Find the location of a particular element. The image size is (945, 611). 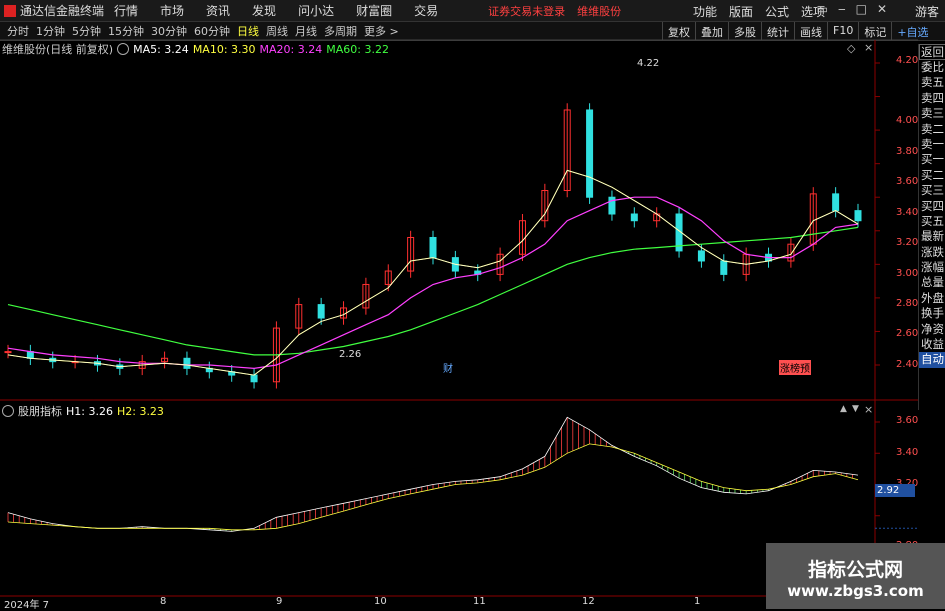

date-tick: 8 is located at coordinates (163, 601).